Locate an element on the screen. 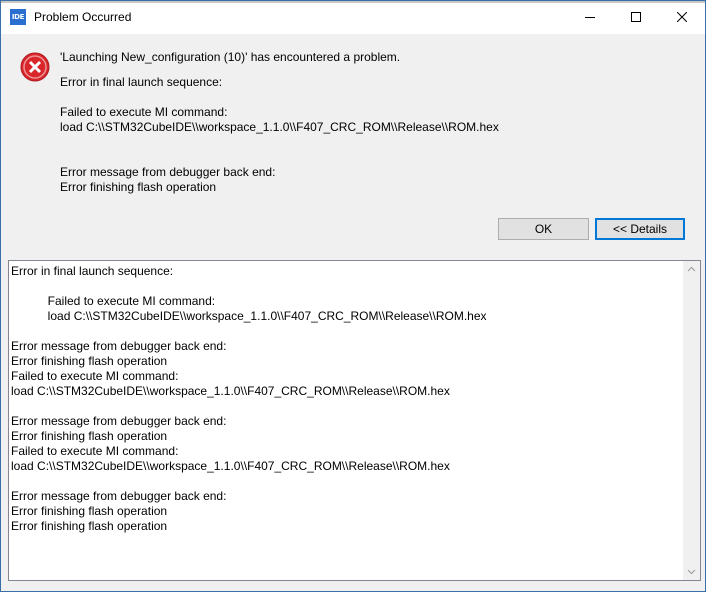 This screenshot has width=706, height=592. ide-app-icon: IDE is located at coordinates (18, 17).